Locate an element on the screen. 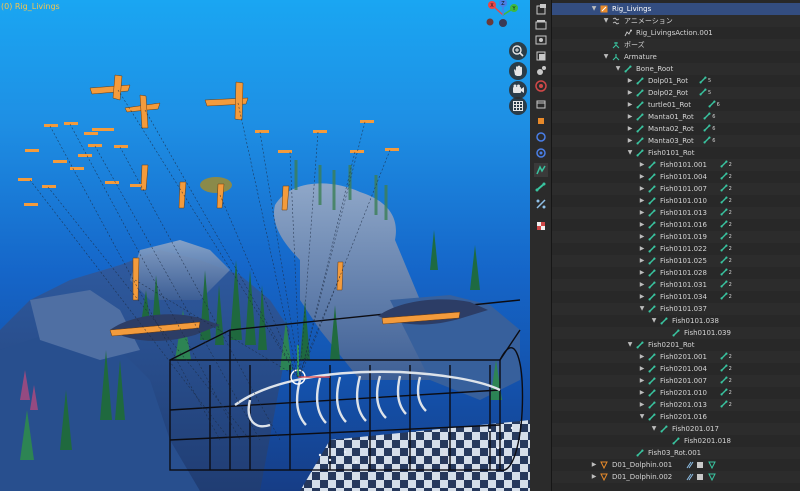 Image resolution: width=800 pixels, height=491 pixels. outliner-item-label: Fish0101.007 is located at coordinates (683, 189).